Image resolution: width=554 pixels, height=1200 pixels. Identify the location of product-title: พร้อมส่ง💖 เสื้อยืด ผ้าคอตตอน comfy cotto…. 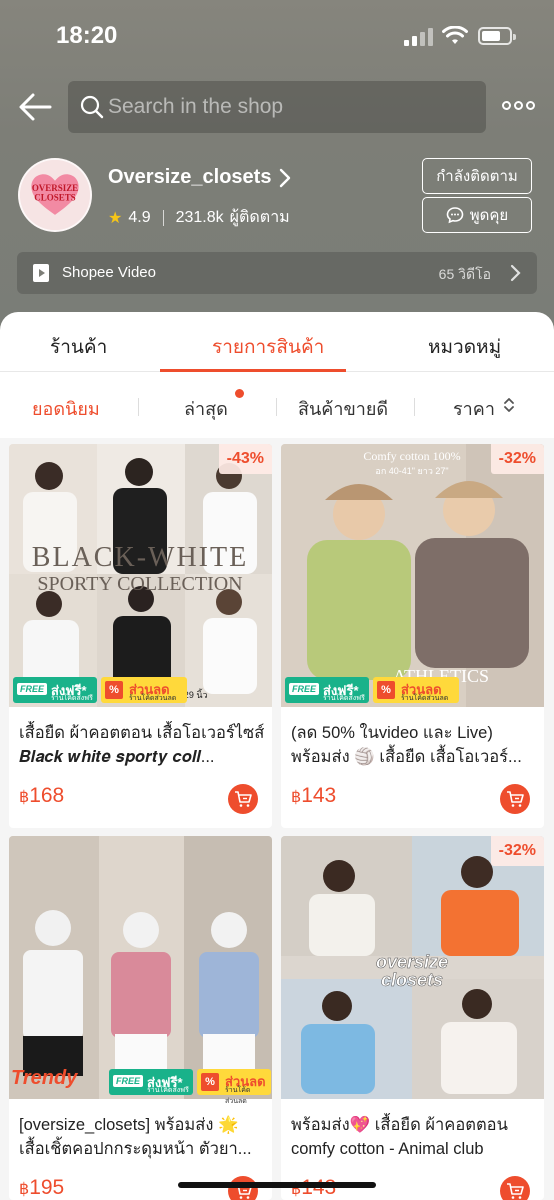
(414, 1137).